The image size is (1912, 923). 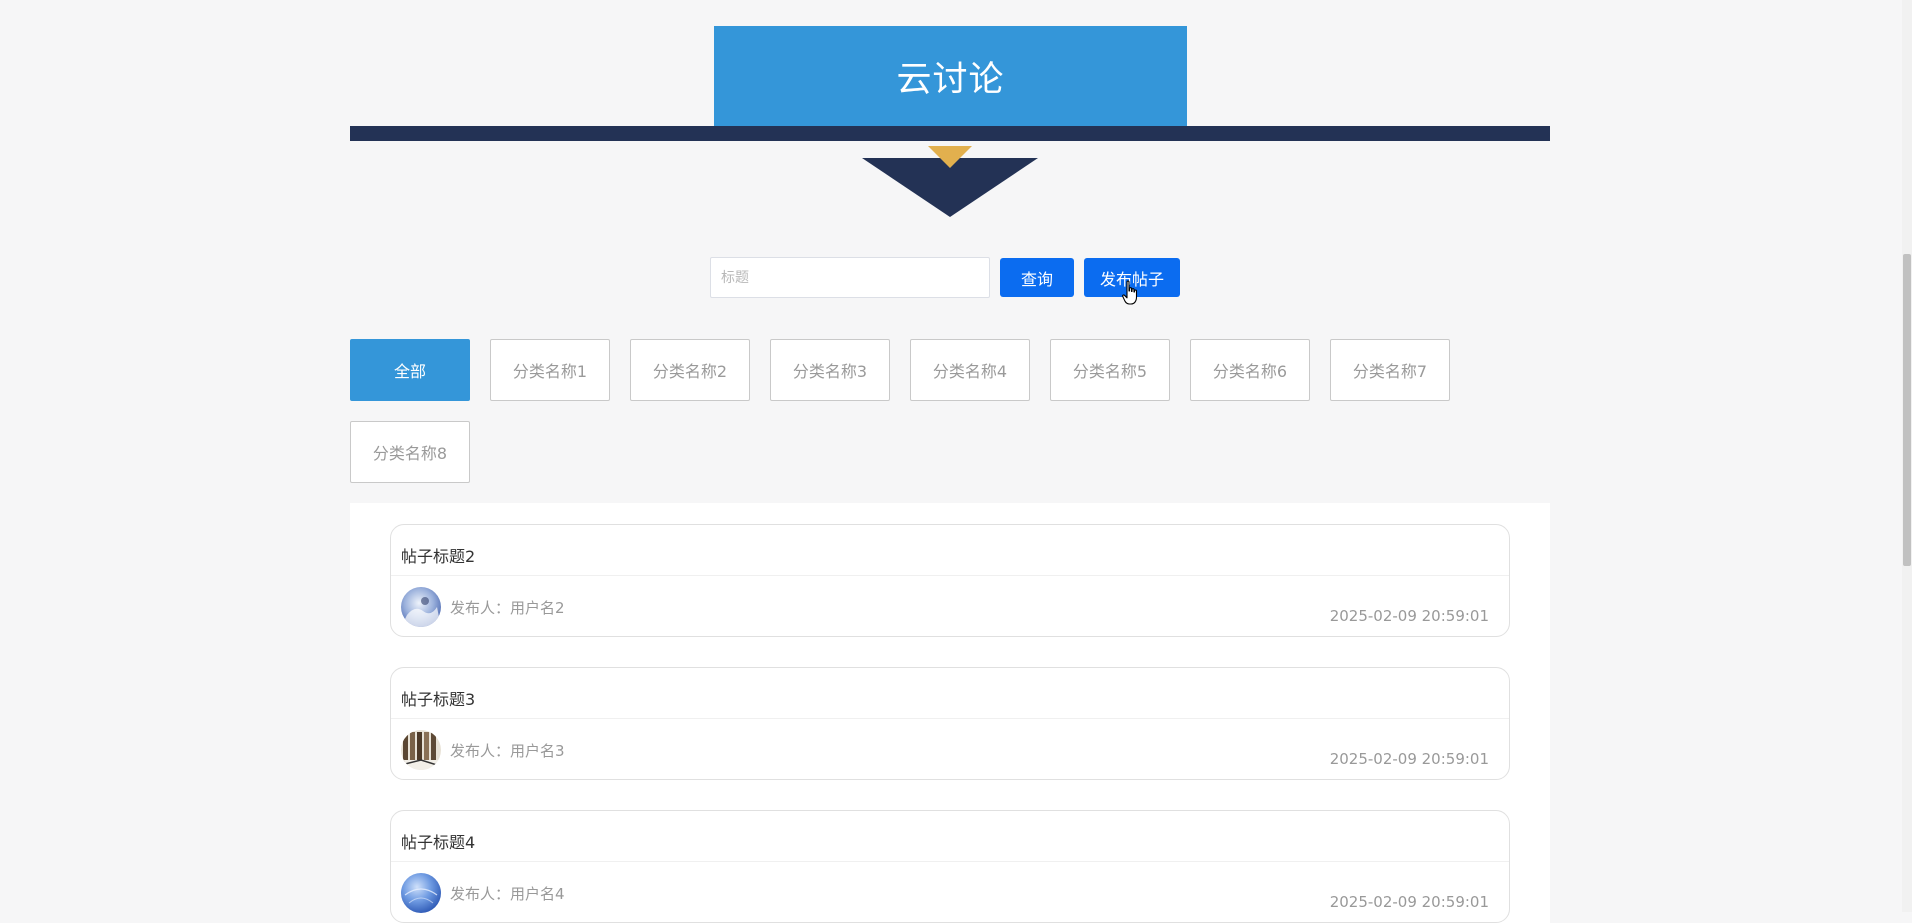 What do you see at coordinates (1037, 277) in the screenshot?
I see `query-button: 查询` at bounding box center [1037, 277].